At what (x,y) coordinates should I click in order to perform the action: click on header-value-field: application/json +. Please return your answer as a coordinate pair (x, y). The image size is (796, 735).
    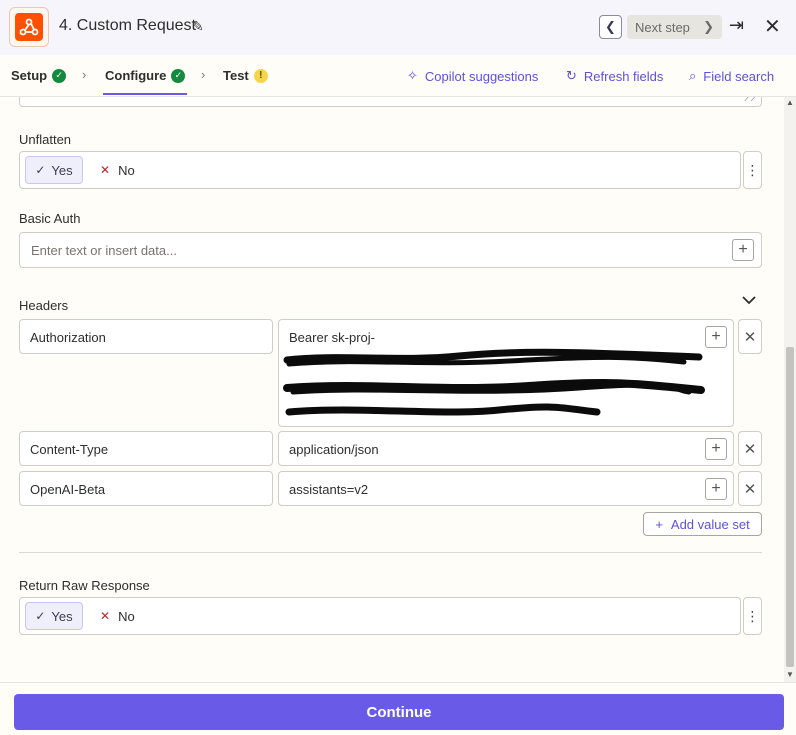
    Looking at the image, I should click on (506, 448).